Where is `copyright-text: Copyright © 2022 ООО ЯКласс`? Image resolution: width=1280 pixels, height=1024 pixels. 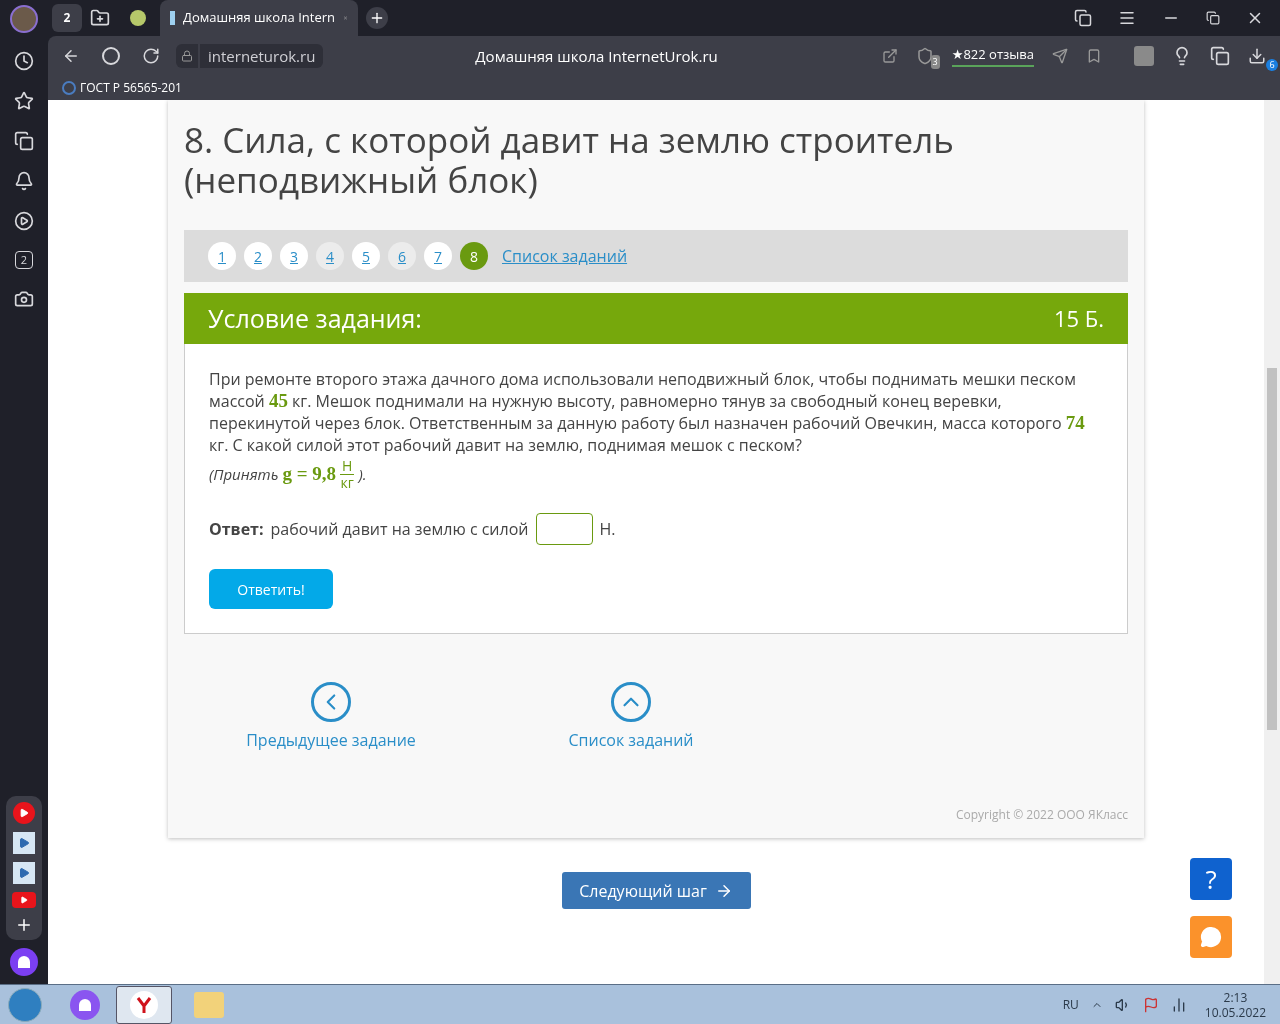 copyright-text: Copyright © 2022 ООО ЯКласс is located at coordinates (1041, 815).